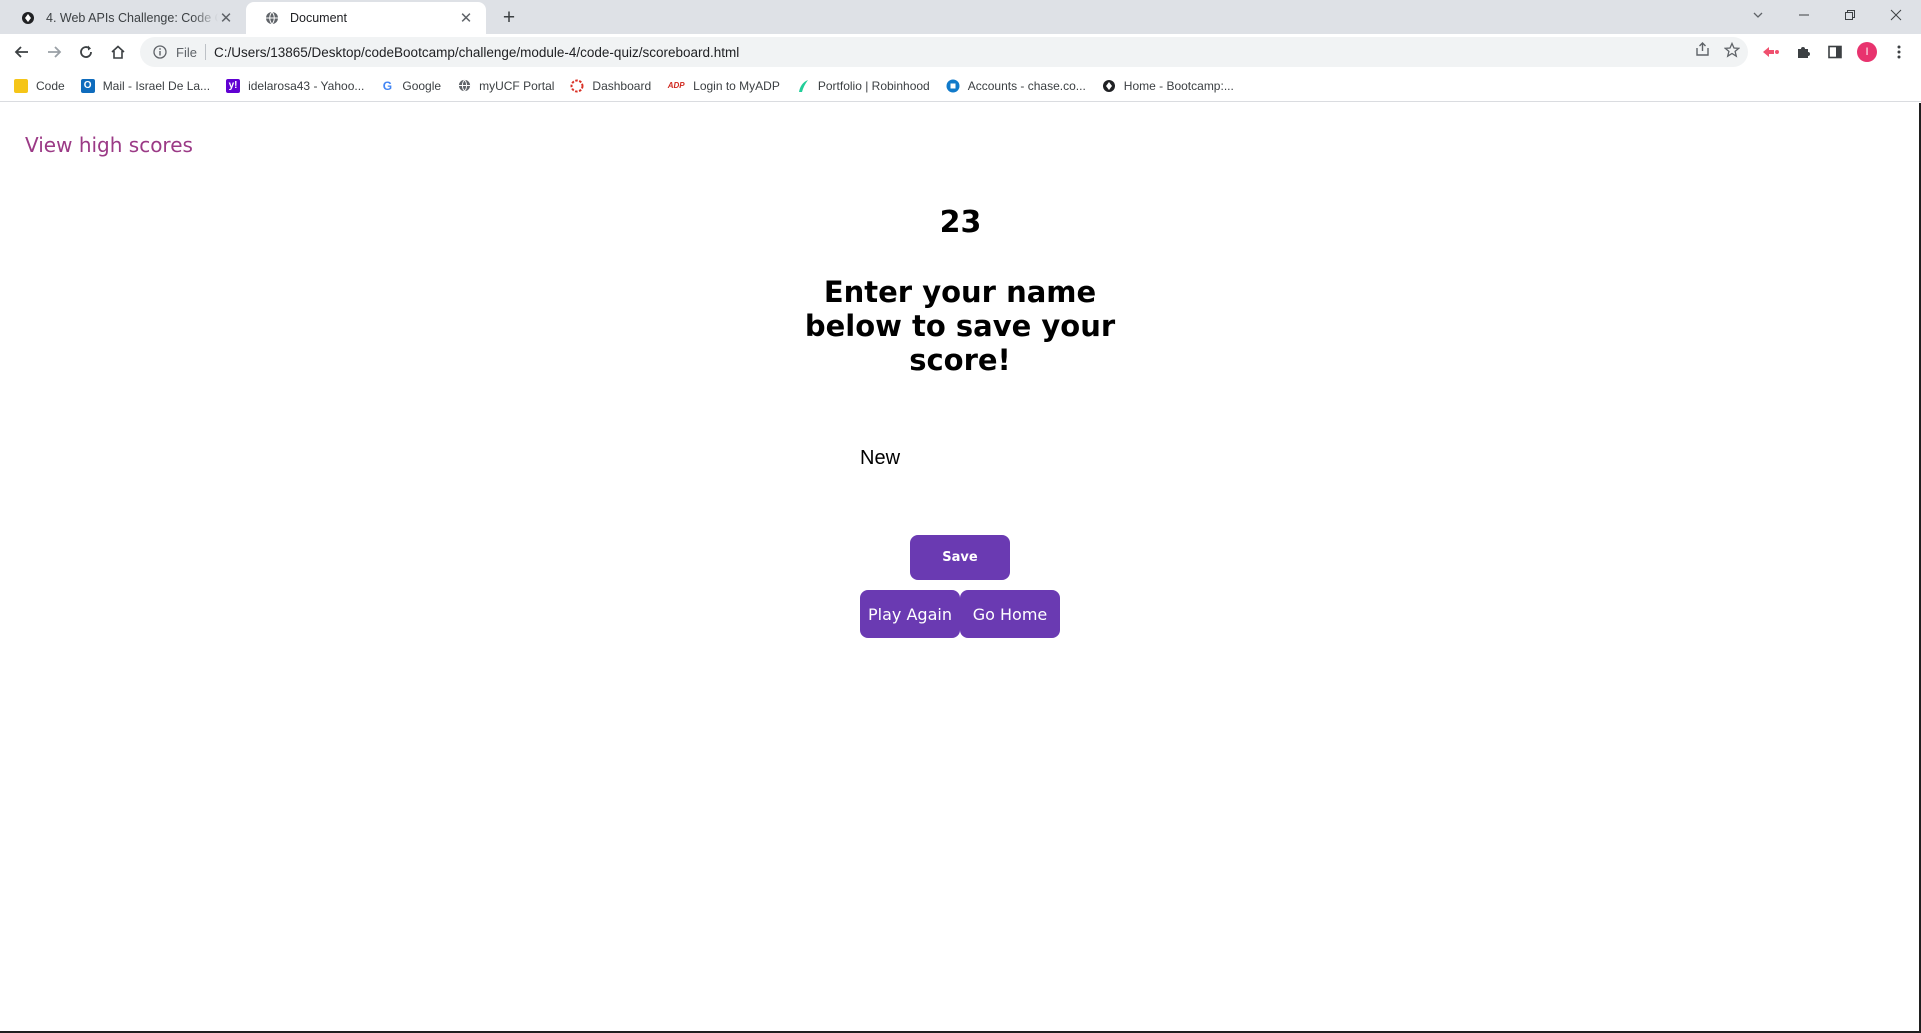  What do you see at coordinates (22, 52) in the screenshot?
I see `back-icon` at bounding box center [22, 52].